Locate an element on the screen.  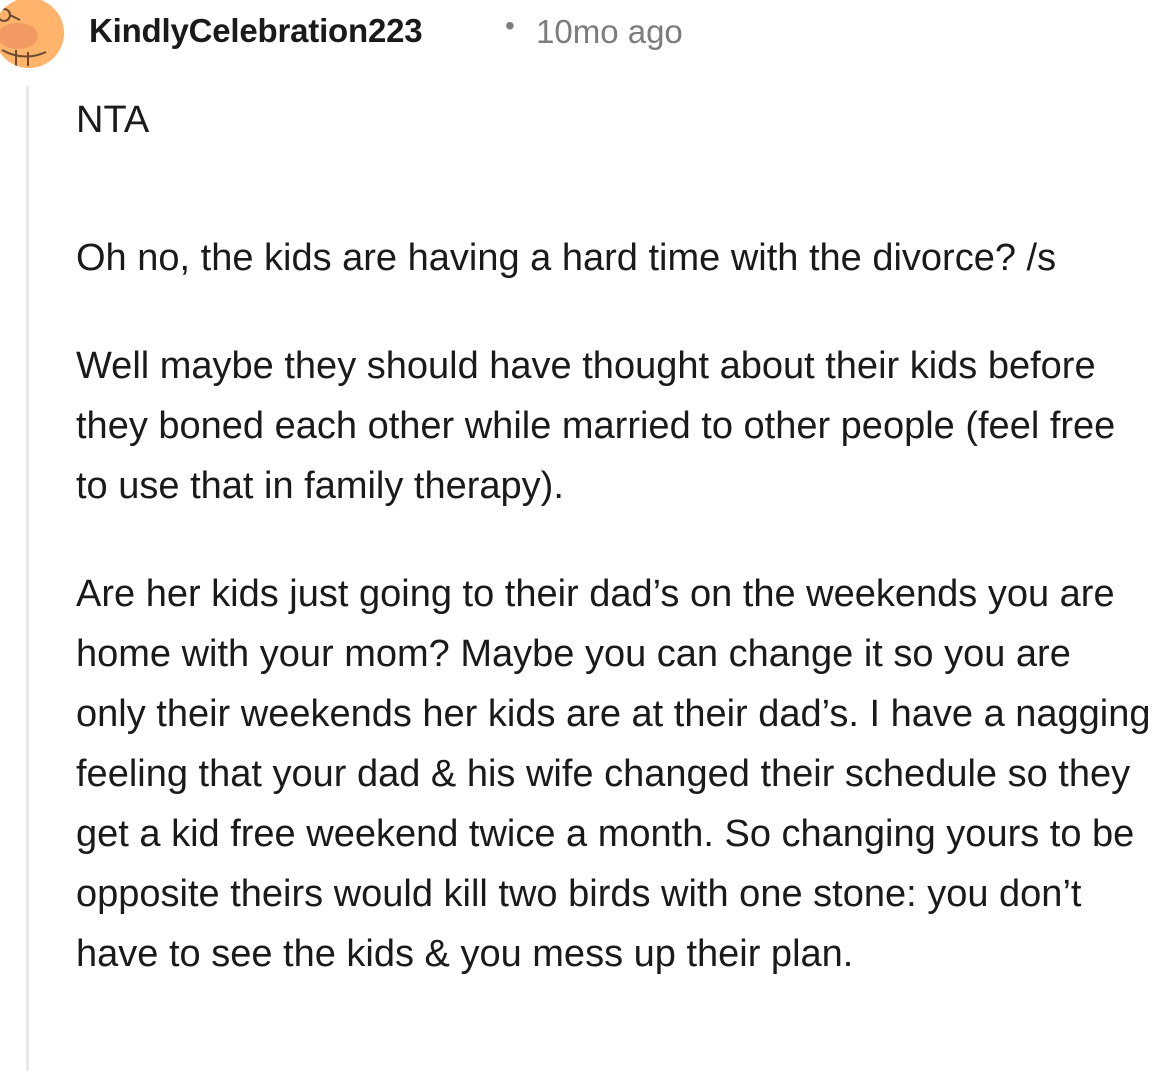
avatar is located at coordinates (32, 34).